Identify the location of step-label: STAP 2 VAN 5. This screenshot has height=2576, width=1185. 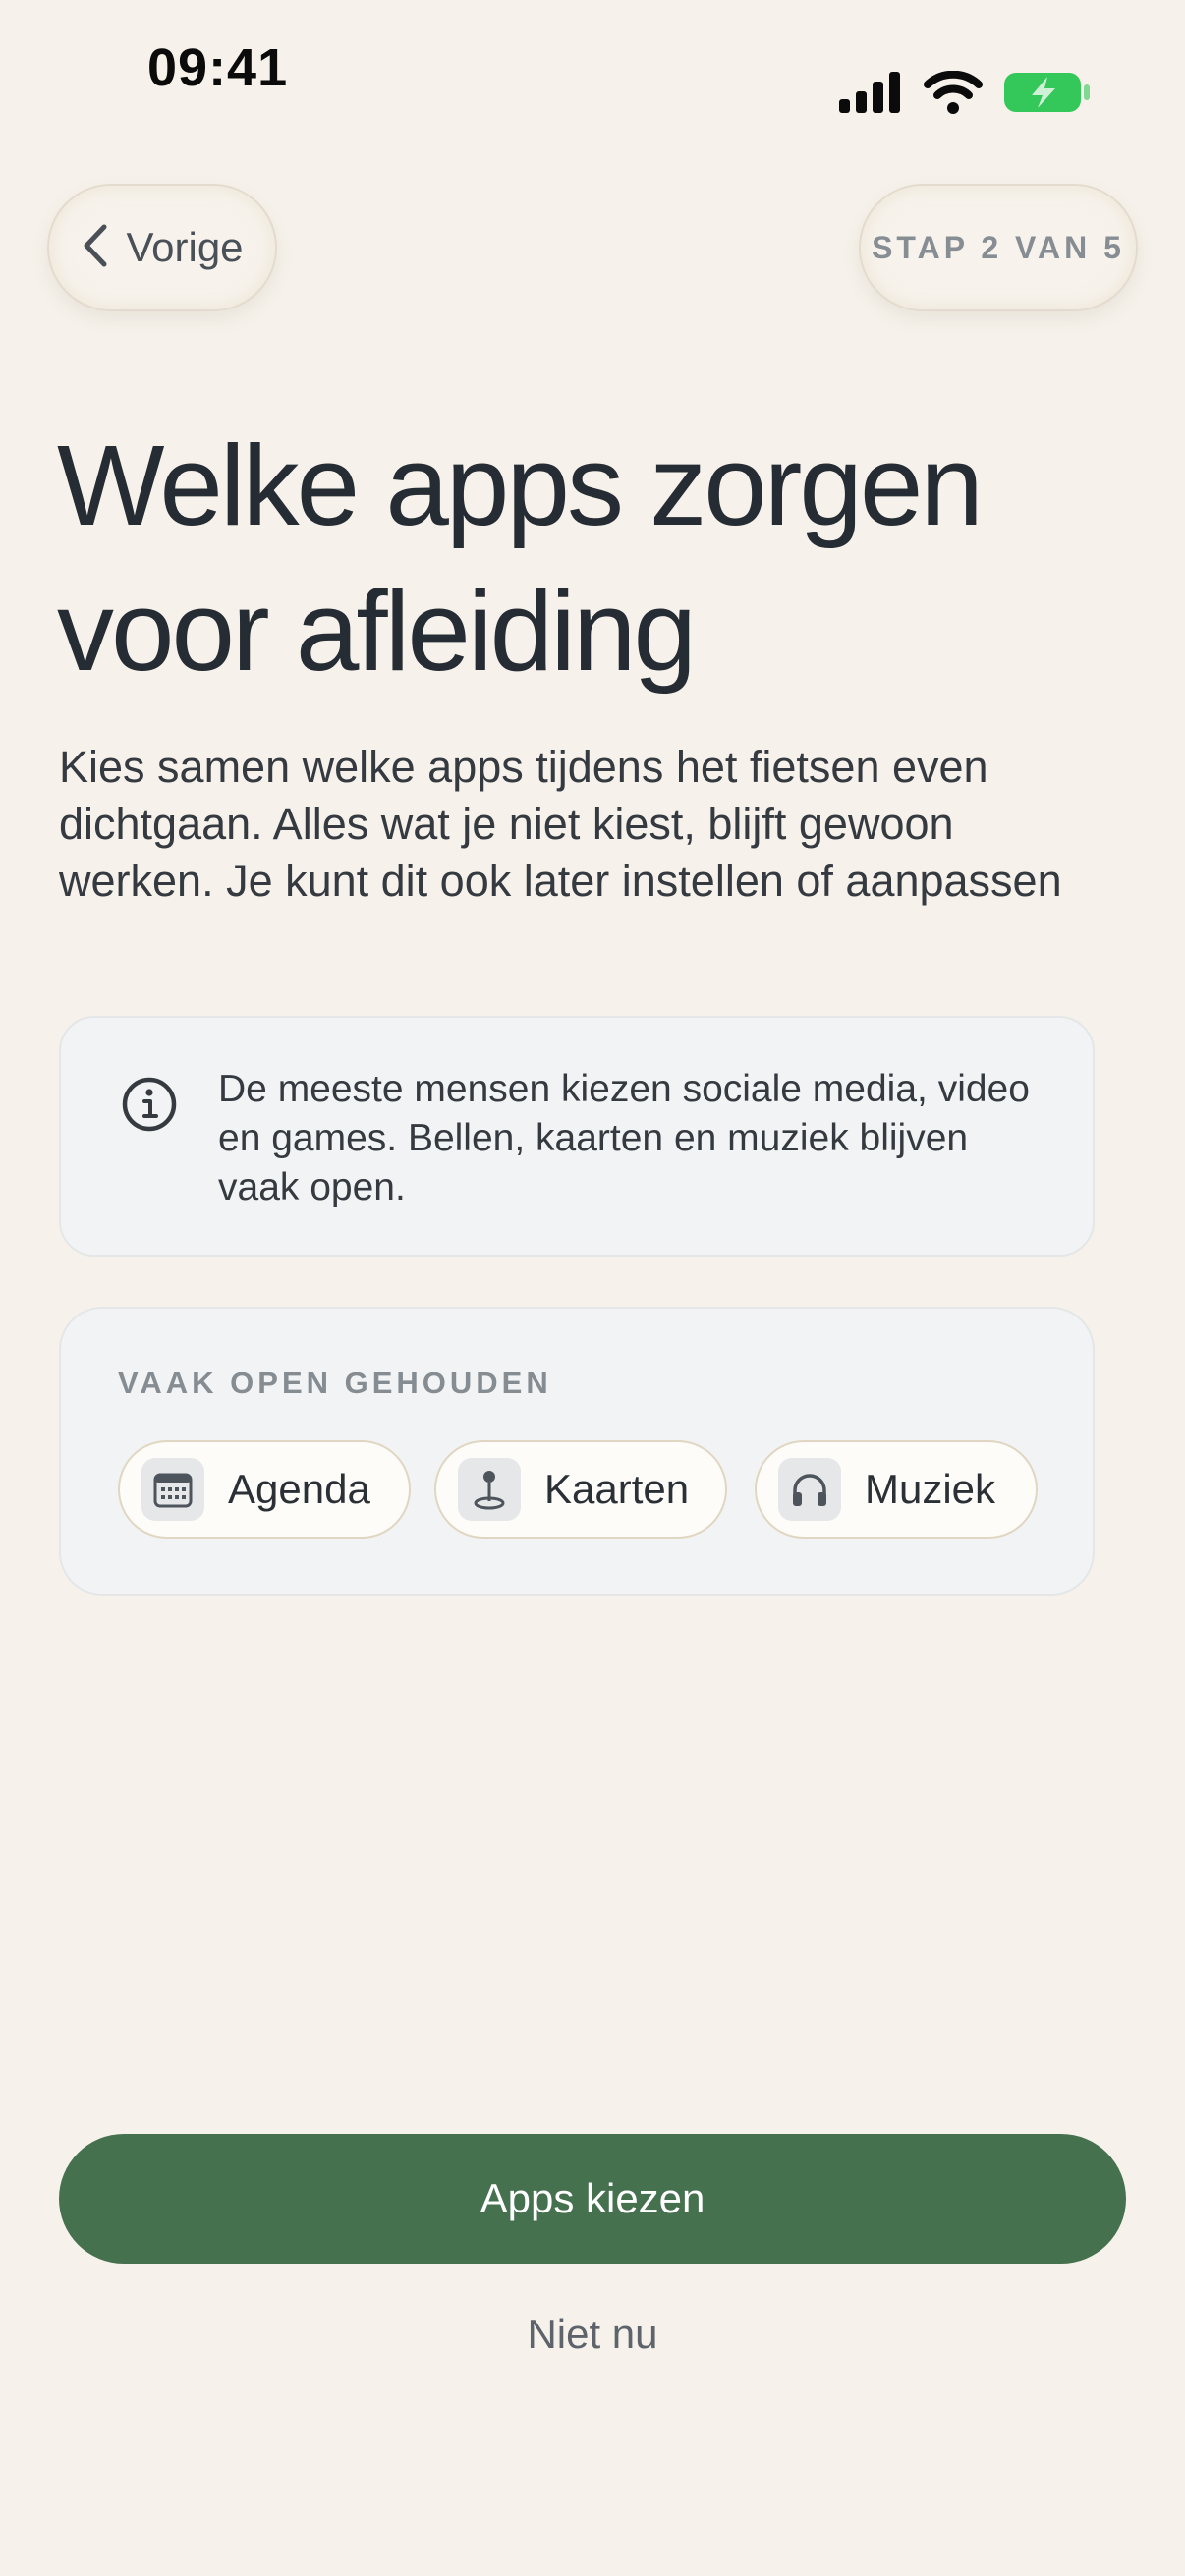
(999, 247).